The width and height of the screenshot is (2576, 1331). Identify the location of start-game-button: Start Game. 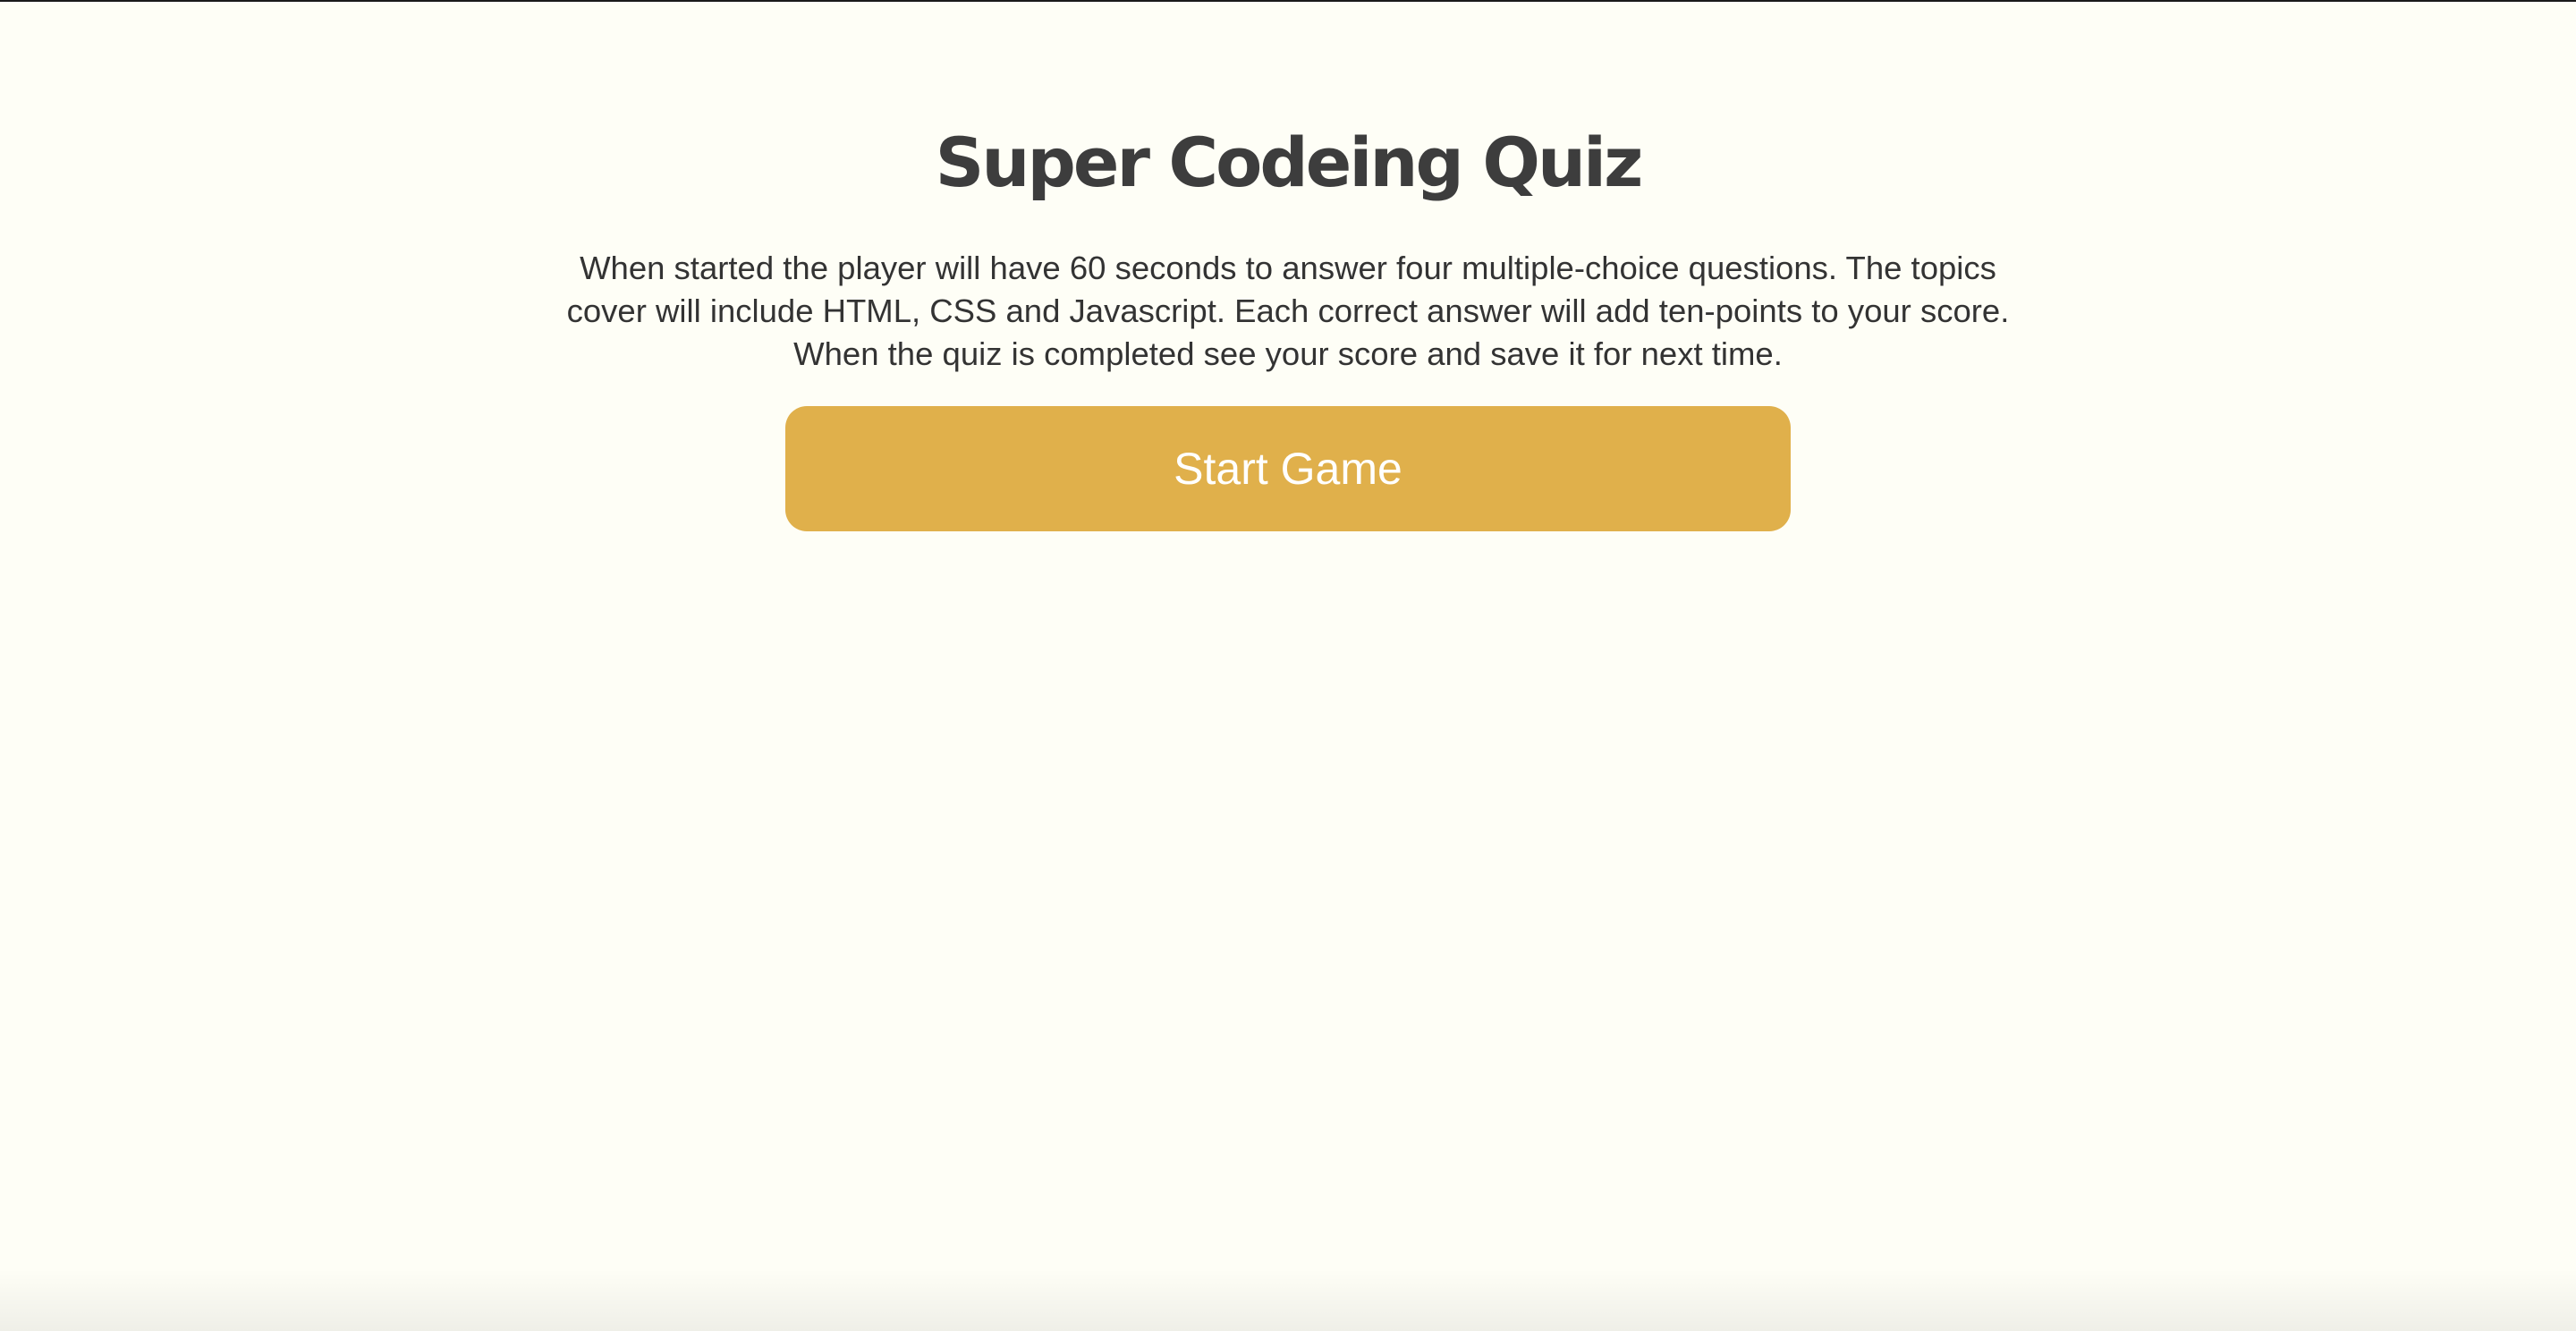
(1288, 469).